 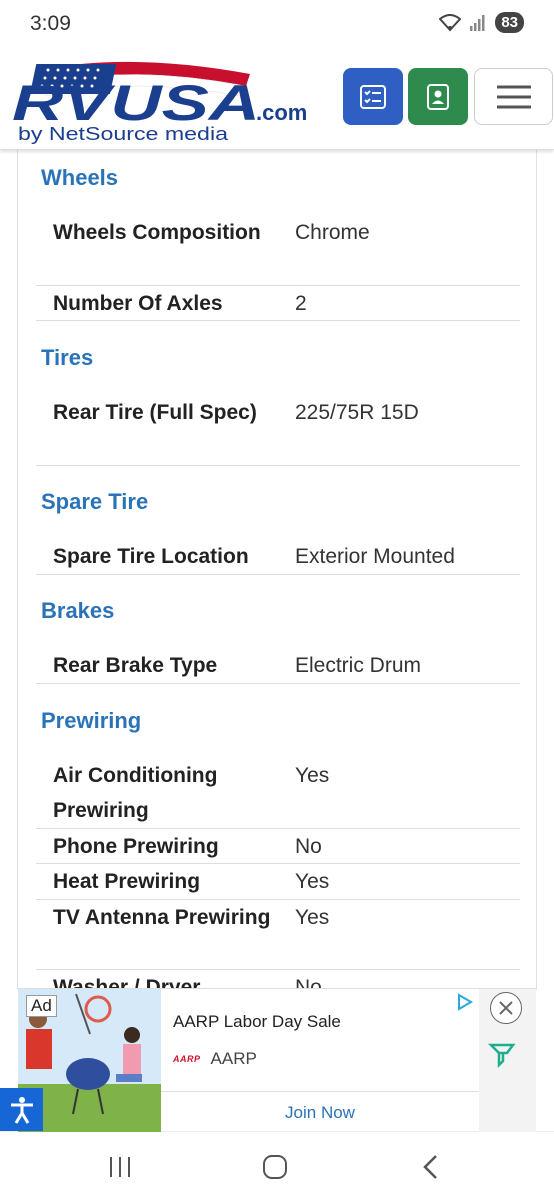 I want to click on spec-row: Number Of Axles 2, so click(x=278, y=303).